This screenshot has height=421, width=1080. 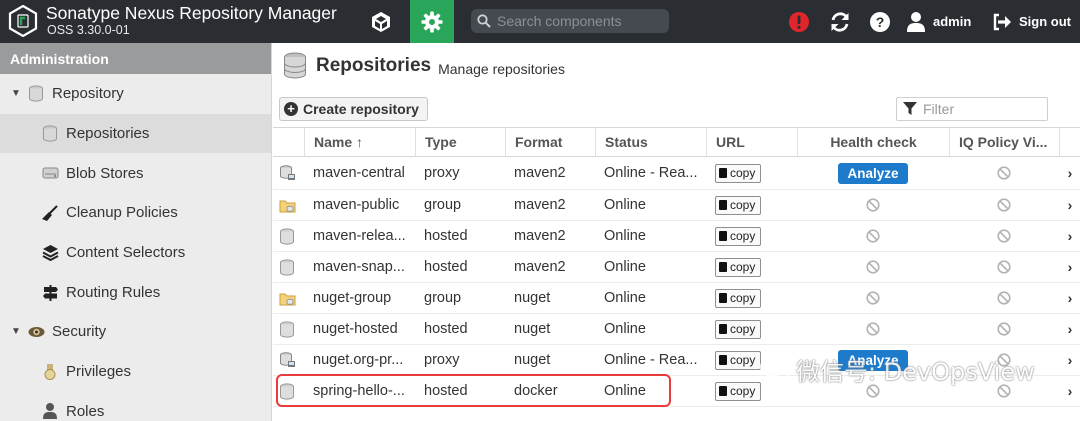 I want to click on sidebar-item-roles: Roles, so click(x=135, y=406).